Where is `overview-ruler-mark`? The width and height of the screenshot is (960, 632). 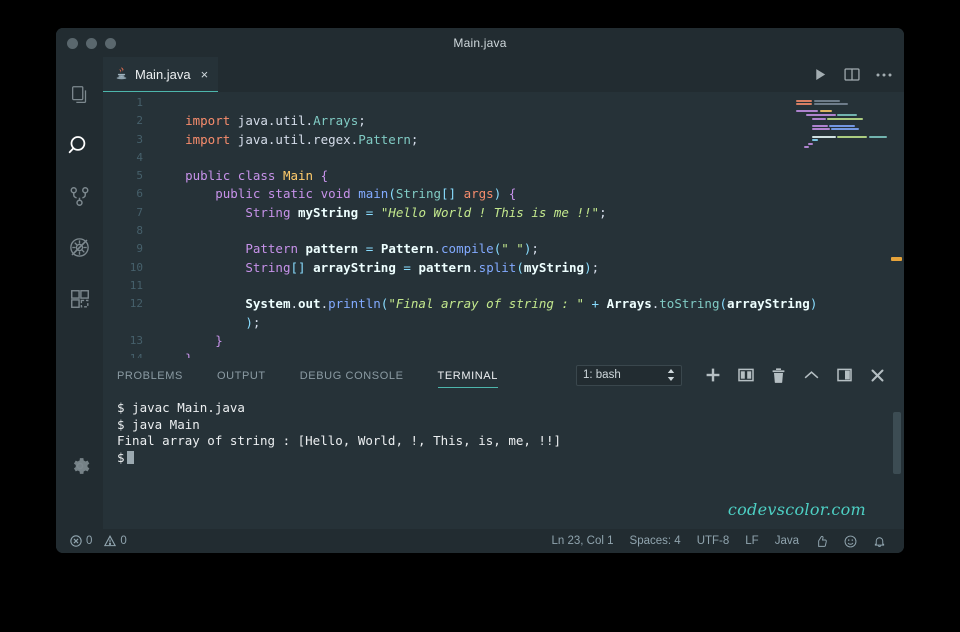
overview-ruler-mark is located at coordinates (896, 259).